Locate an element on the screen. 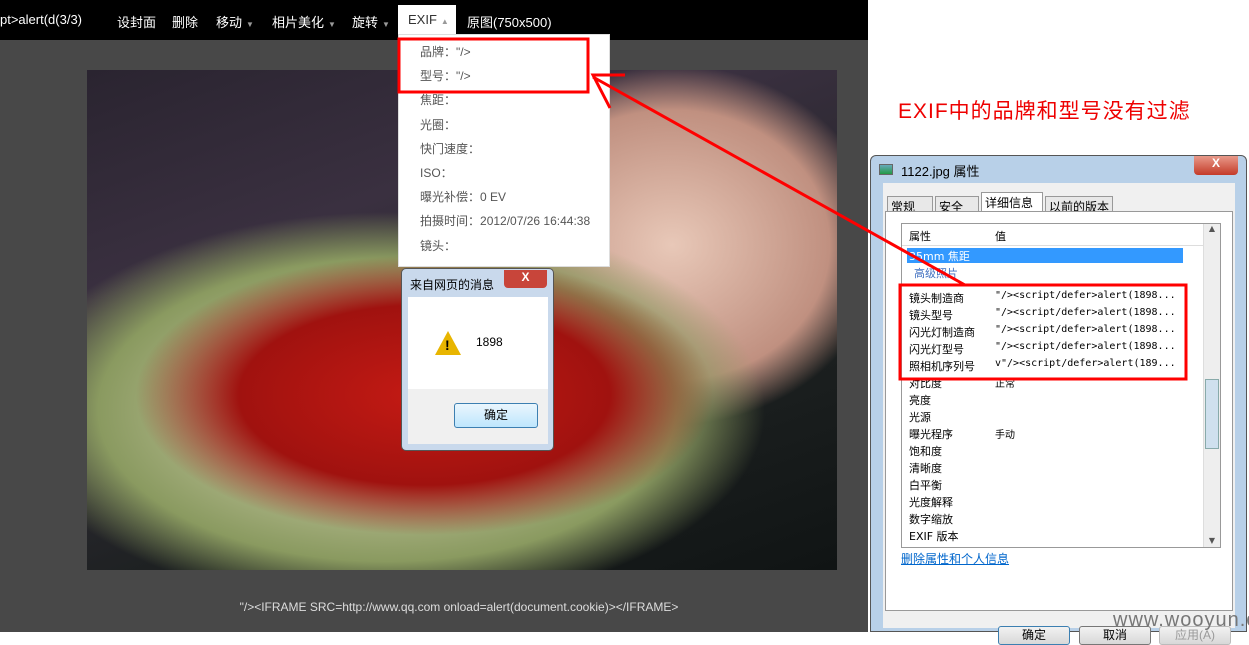 Image resolution: width=1249 pixels, height=645 pixels. property-row: 曝光程序 手动 is located at coordinates (962, 434).